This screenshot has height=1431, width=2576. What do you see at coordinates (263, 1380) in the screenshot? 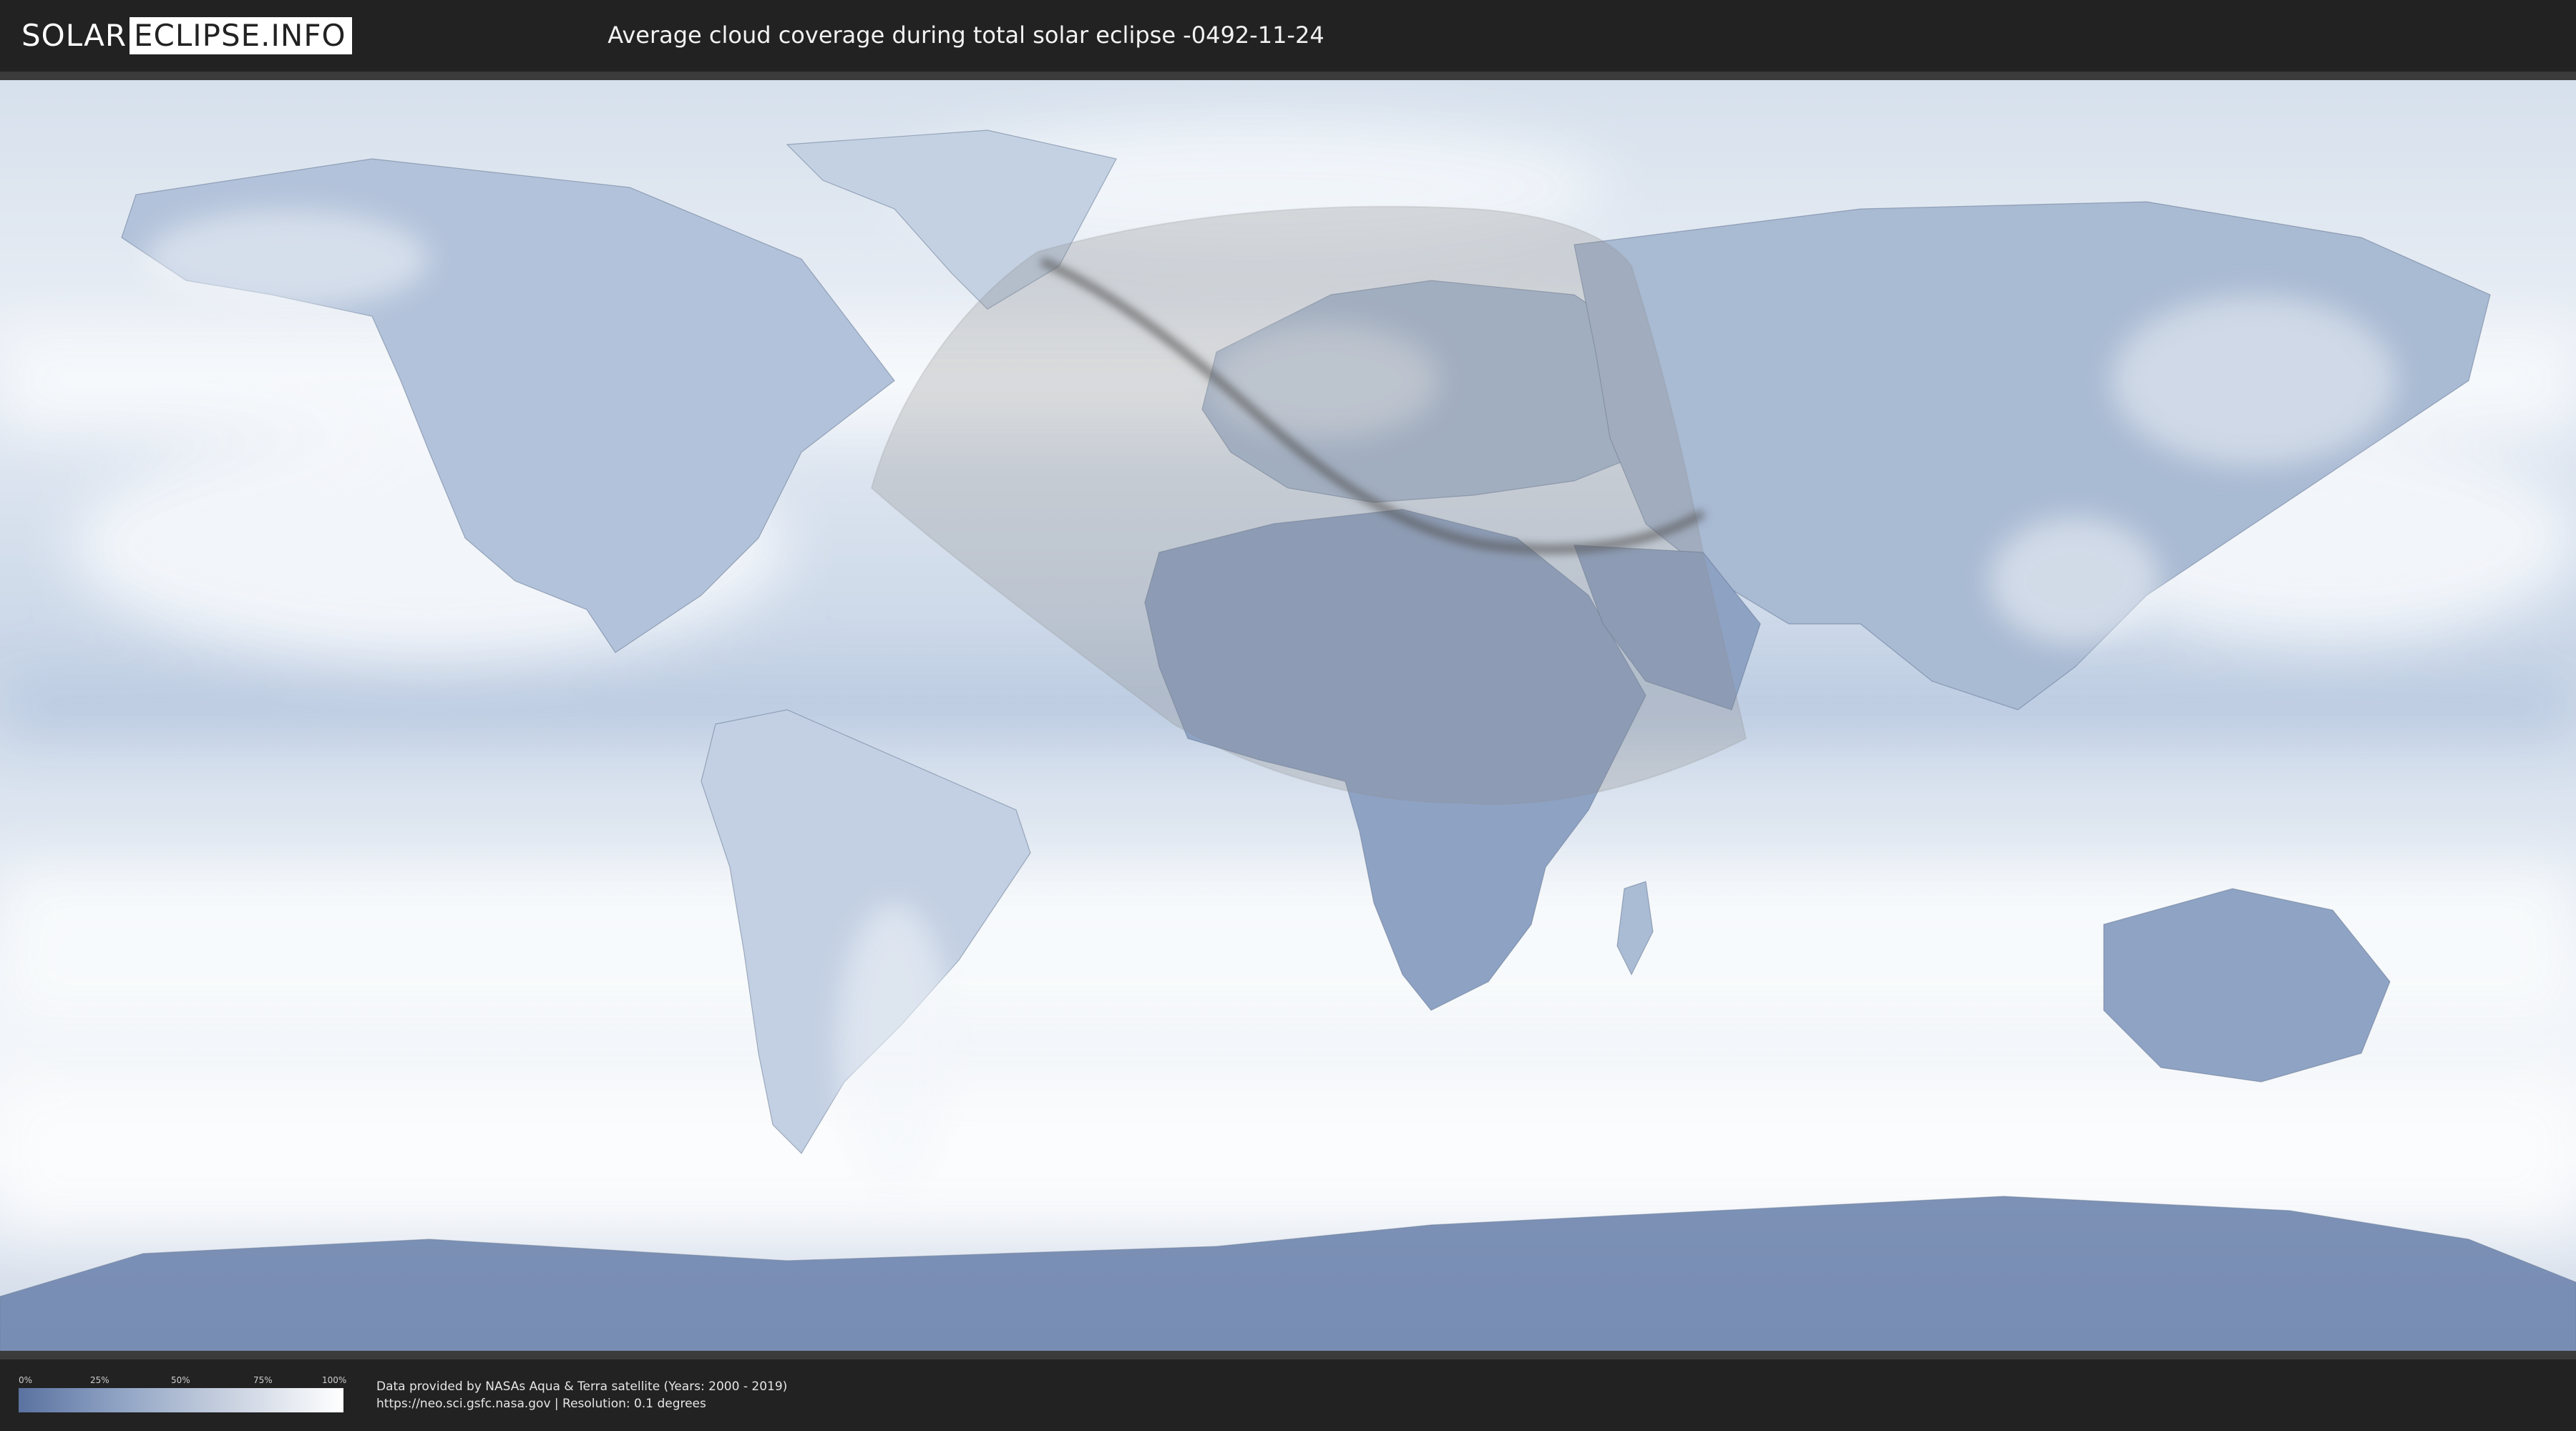
I see `legend-tick-75: 75%` at bounding box center [263, 1380].